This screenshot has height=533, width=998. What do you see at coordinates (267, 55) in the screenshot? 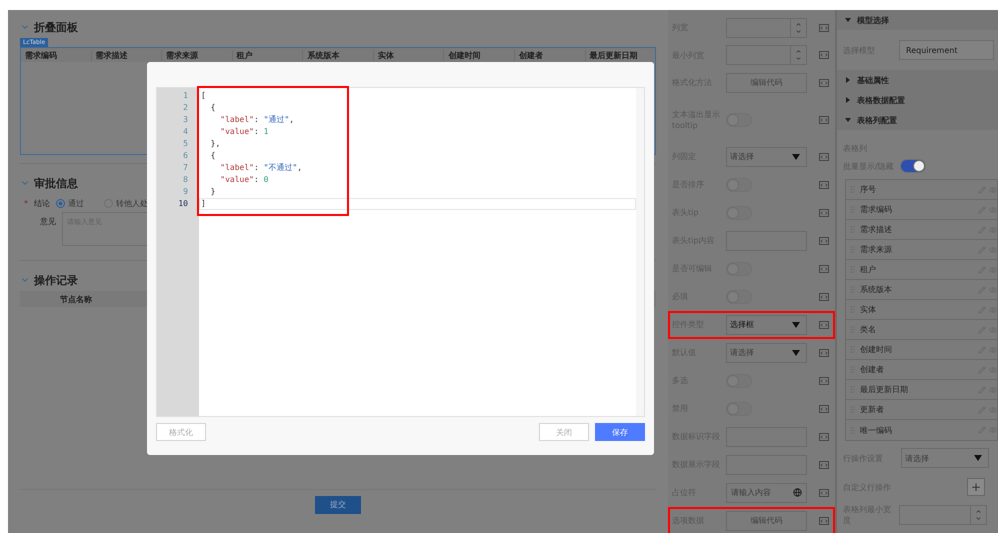
I see `column-header: 租户` at bounding box center [267, 55].